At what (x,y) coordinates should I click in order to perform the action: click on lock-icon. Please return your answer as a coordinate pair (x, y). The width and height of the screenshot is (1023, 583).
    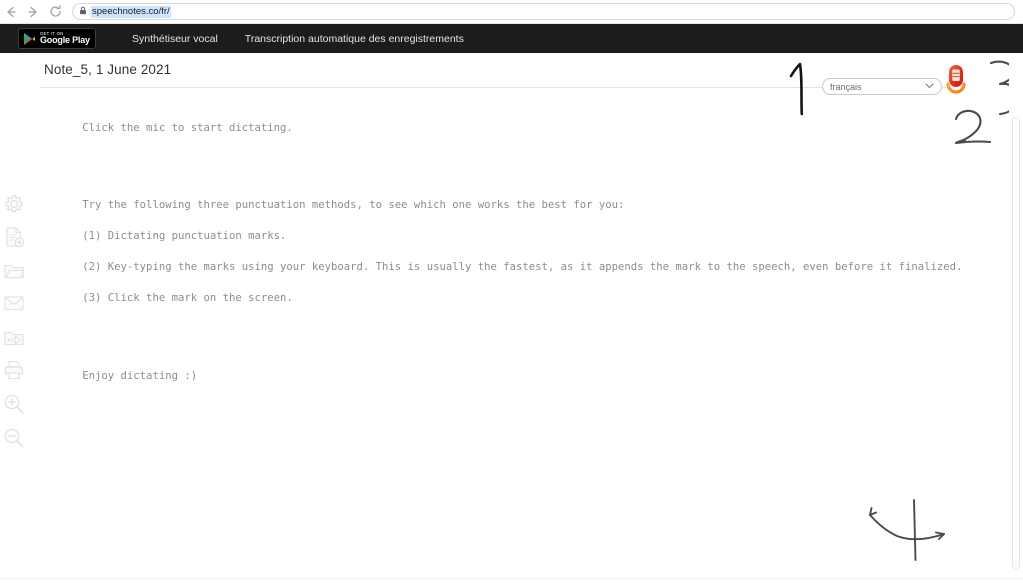
    Looking at the image, I should click on (83, 11).